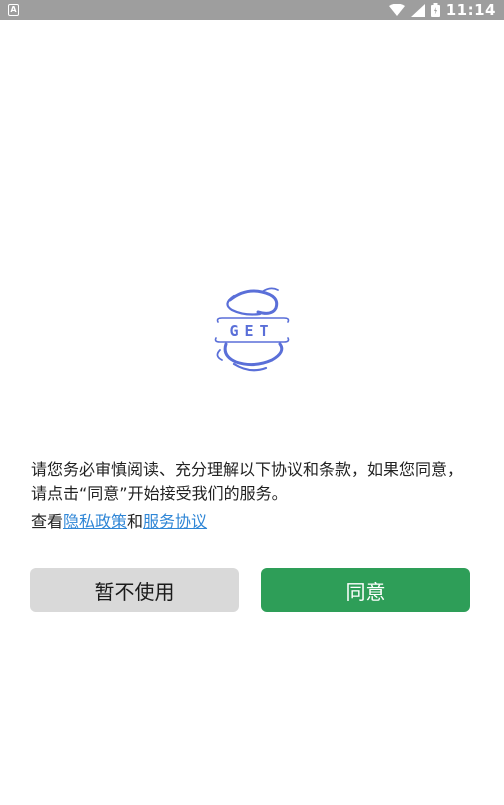 The width and height of the screenshot is (504, 805). I want to click on status-bar: A 11:14, so click(252, 10).